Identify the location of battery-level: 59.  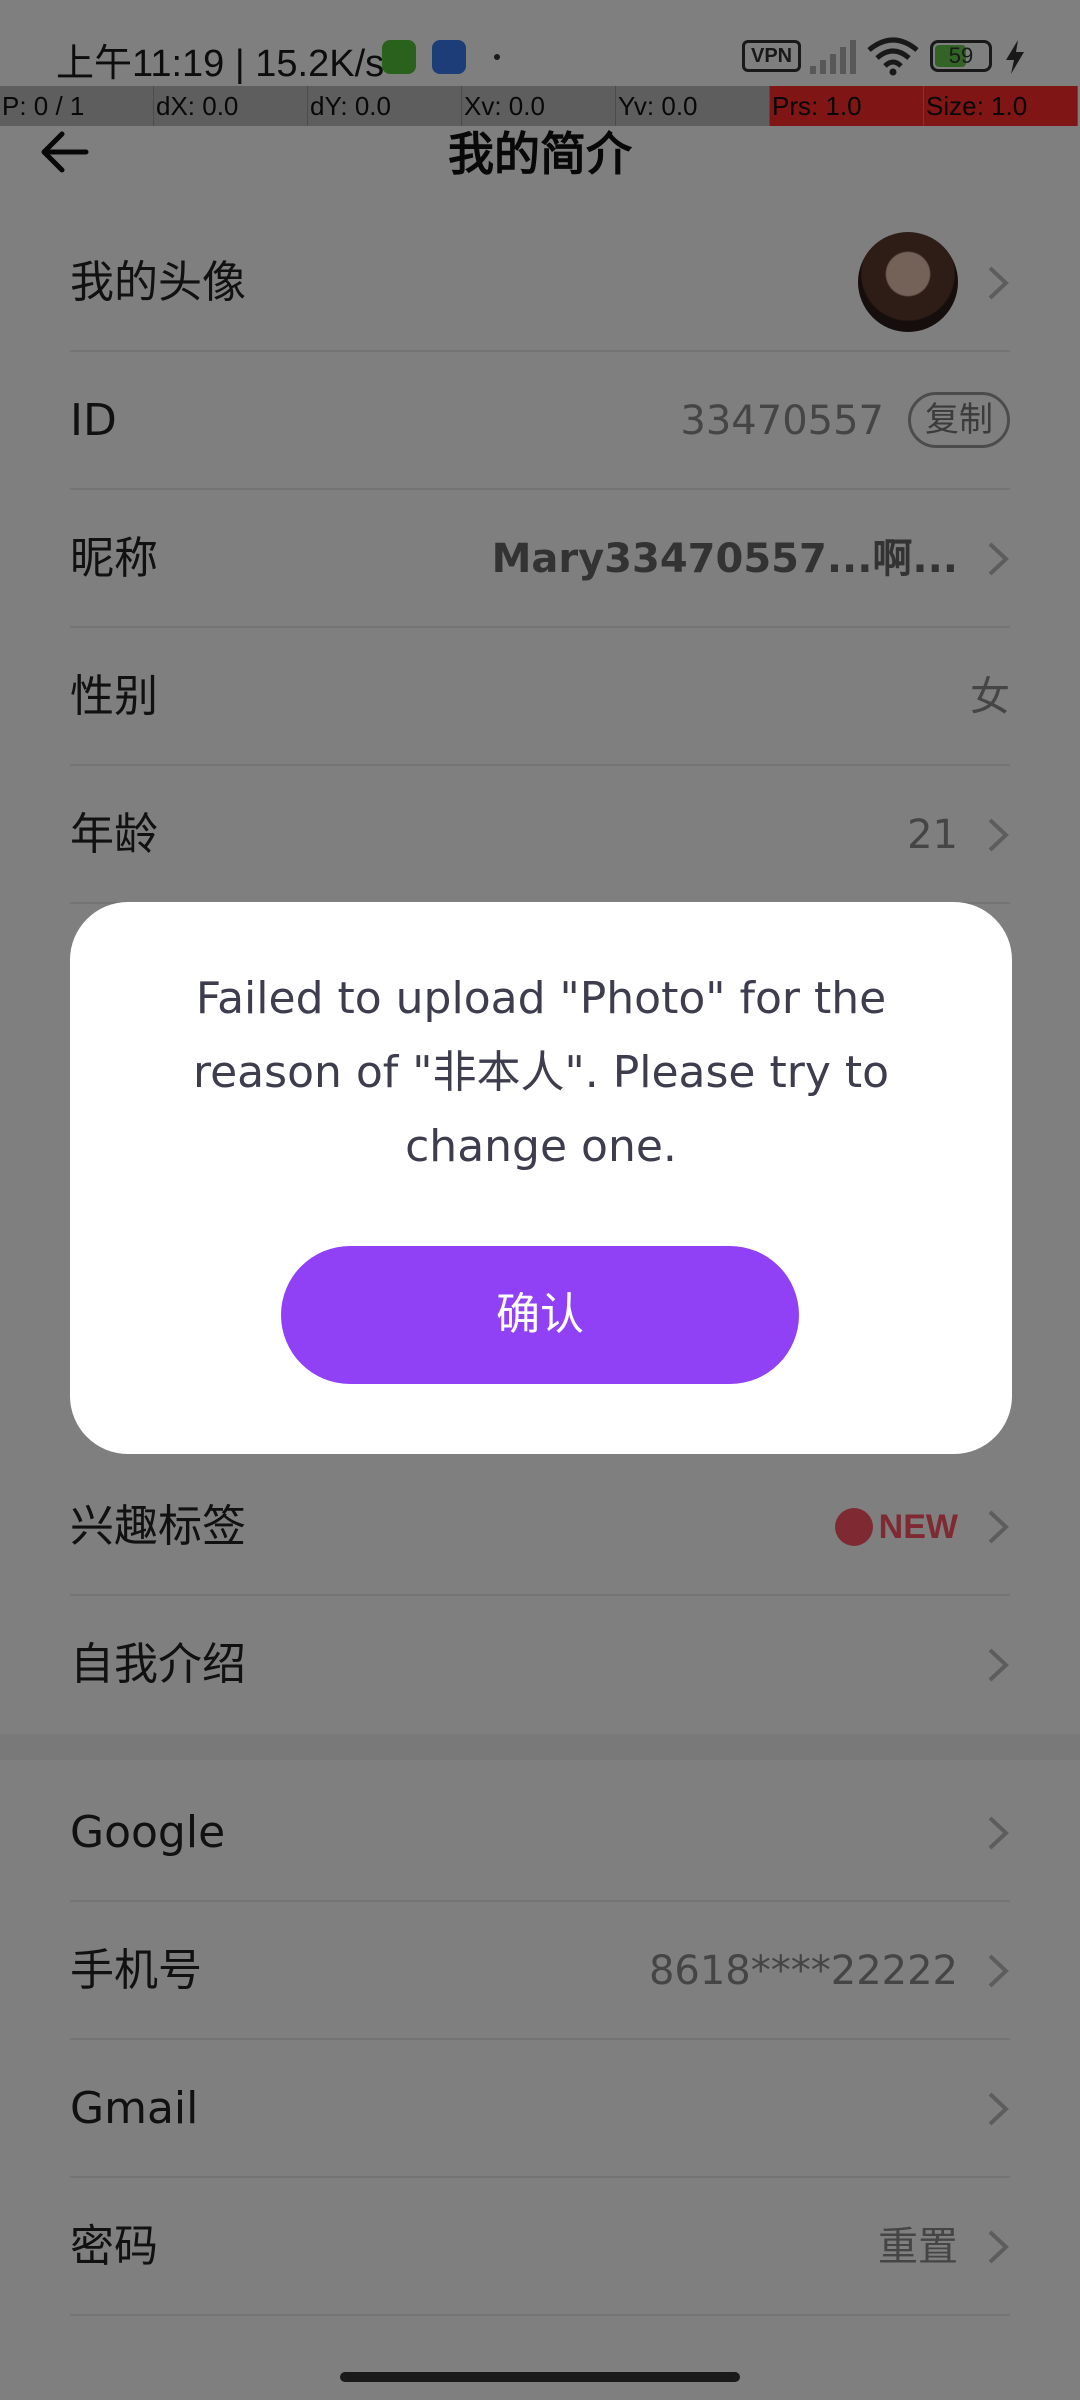
(961, 55).